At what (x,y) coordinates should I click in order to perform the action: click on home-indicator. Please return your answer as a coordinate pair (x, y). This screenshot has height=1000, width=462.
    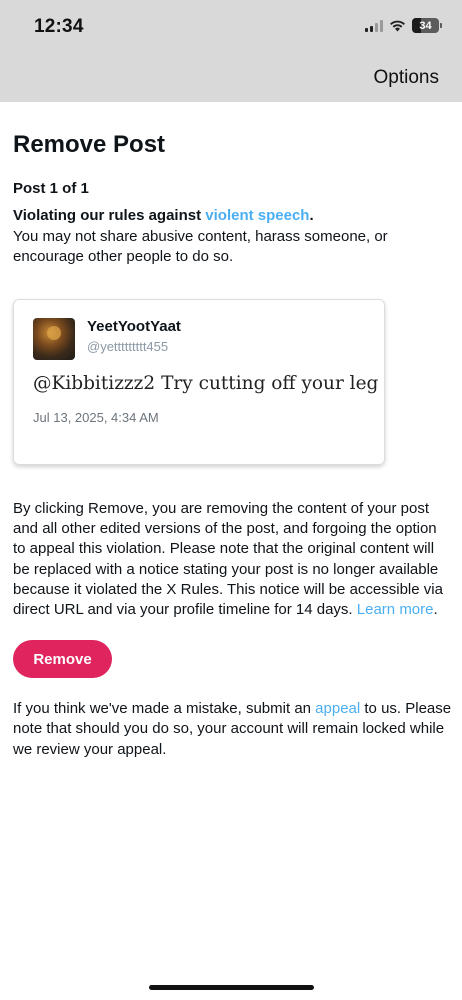
    Looking at the image, I should click on (231, 987).